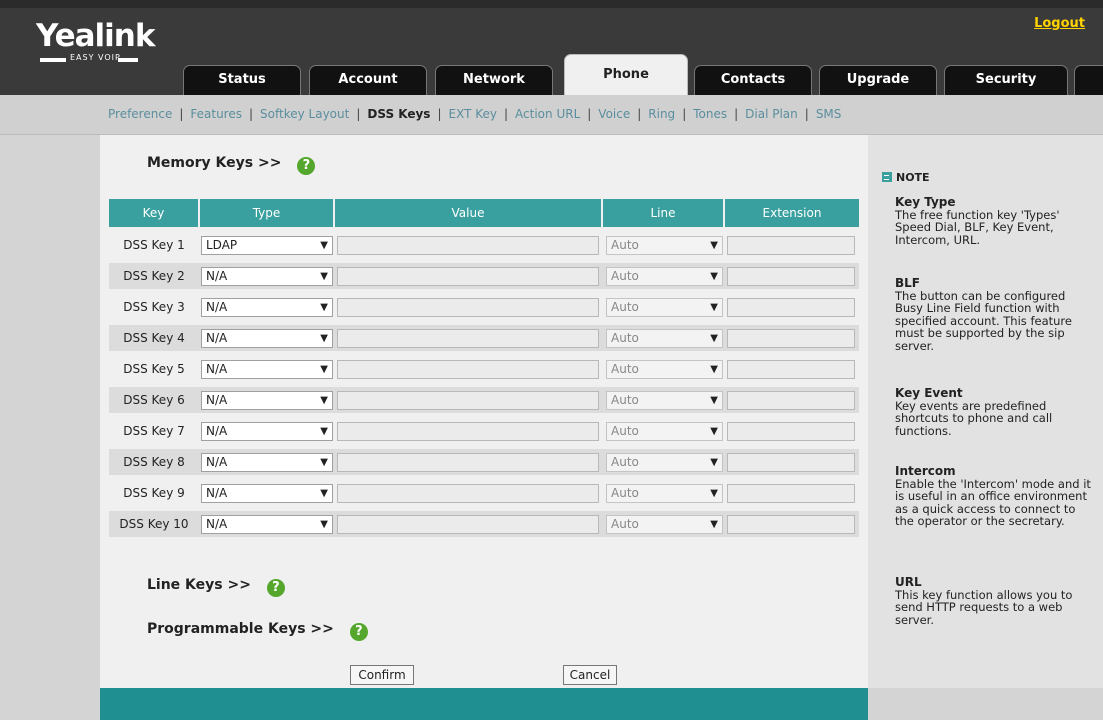  I want to click on tab-upgrade: Upgrade, so click(878, 80).